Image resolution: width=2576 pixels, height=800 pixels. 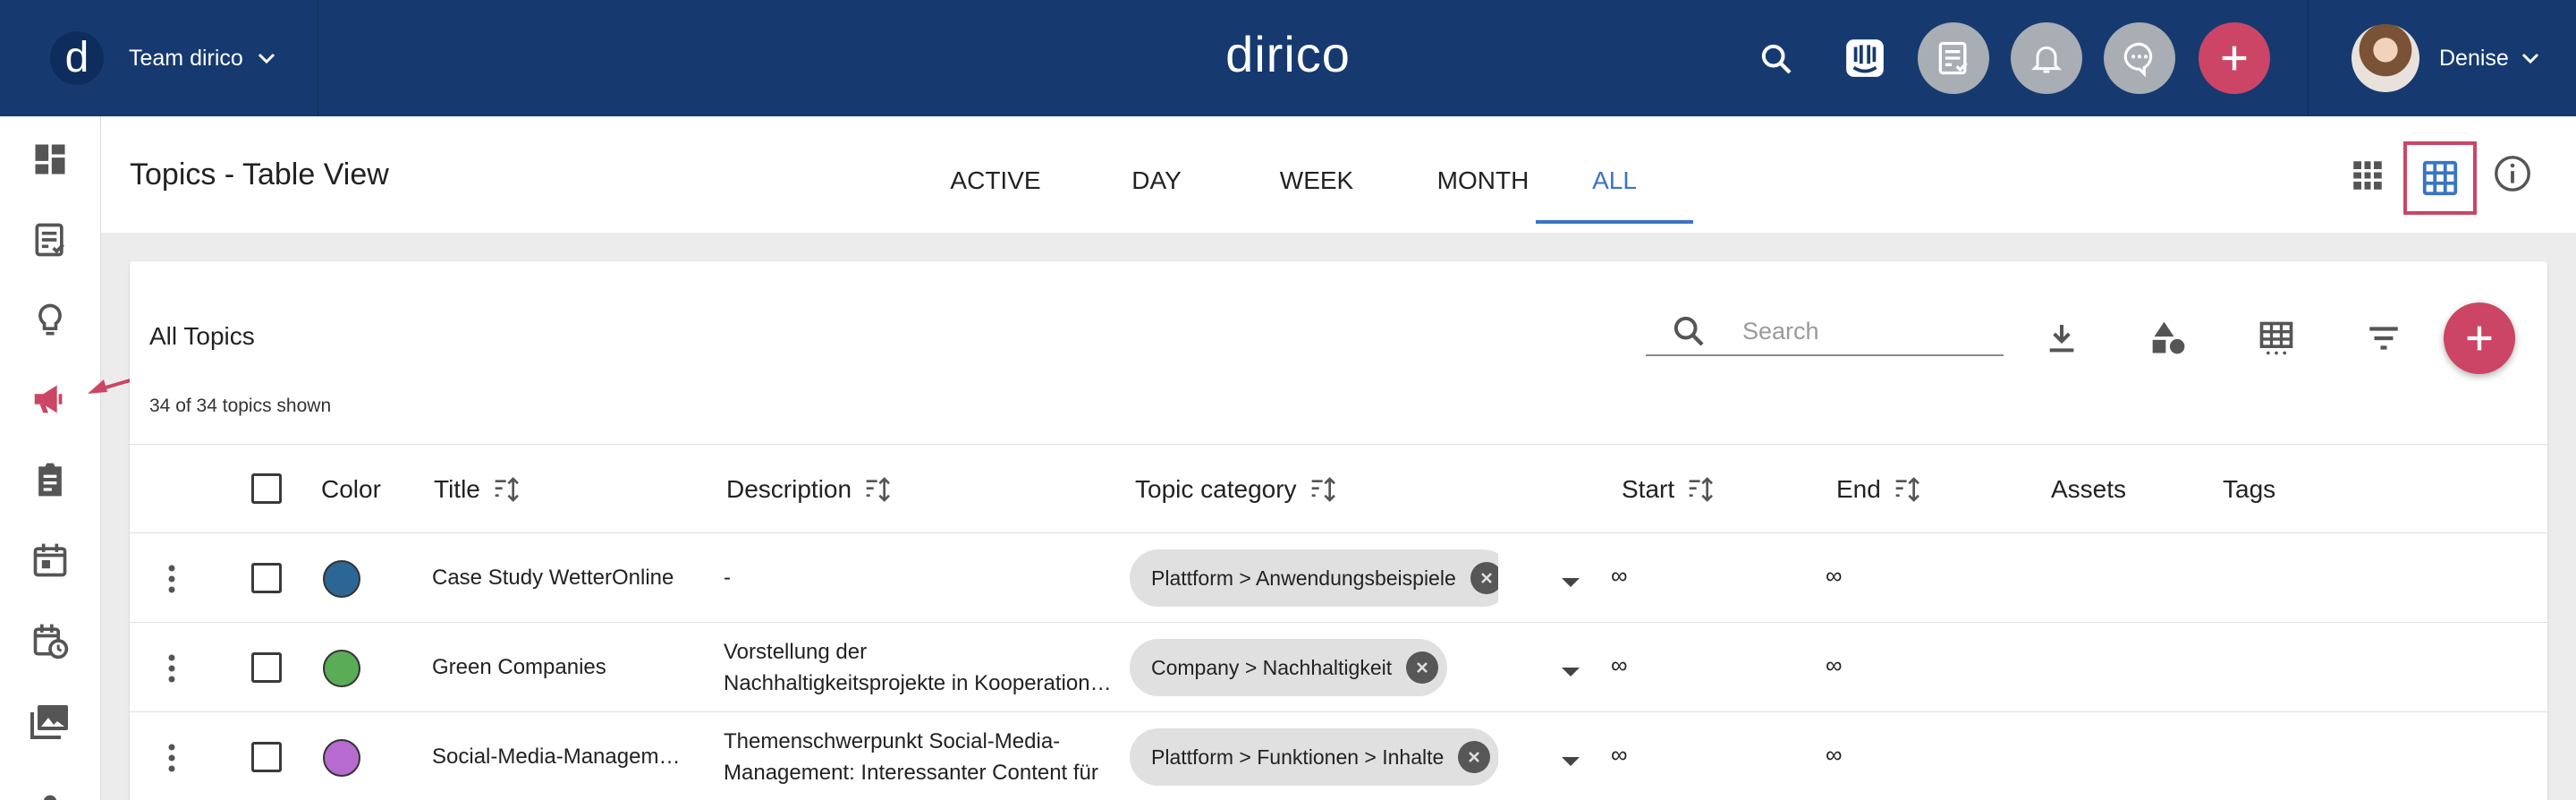 I want to click on column-label: End, so click(x=1858, y=489).